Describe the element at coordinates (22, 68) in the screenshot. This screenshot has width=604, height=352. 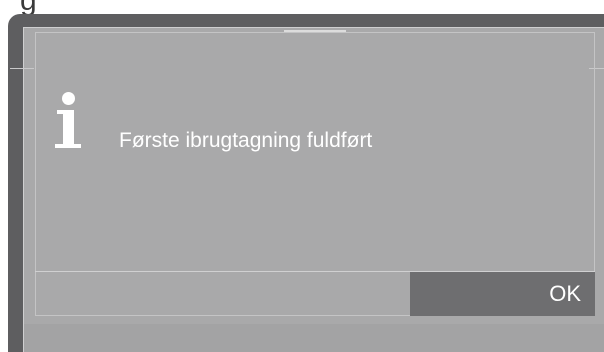
I see `side-line-left` at that location.